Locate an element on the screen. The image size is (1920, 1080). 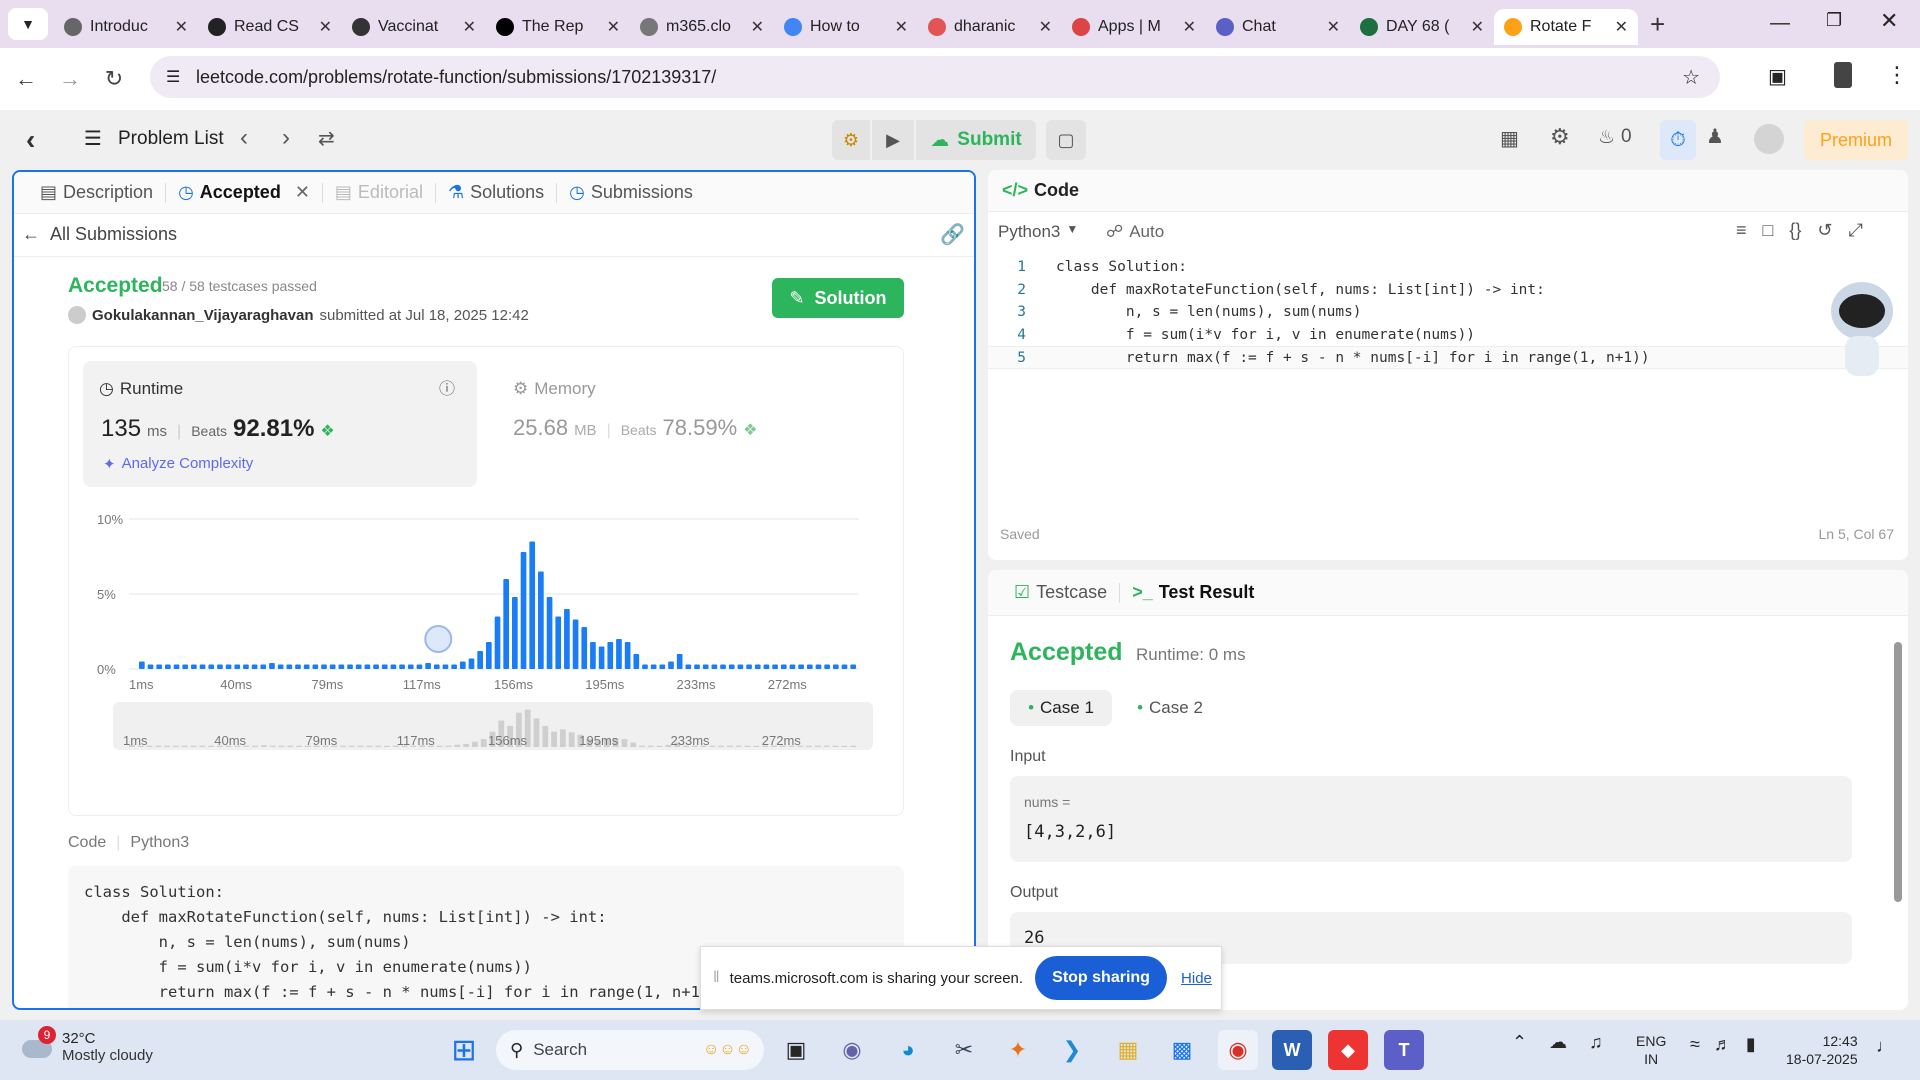
tab-solutions: ⚗ Solutions is located at coordinates (497, 192).